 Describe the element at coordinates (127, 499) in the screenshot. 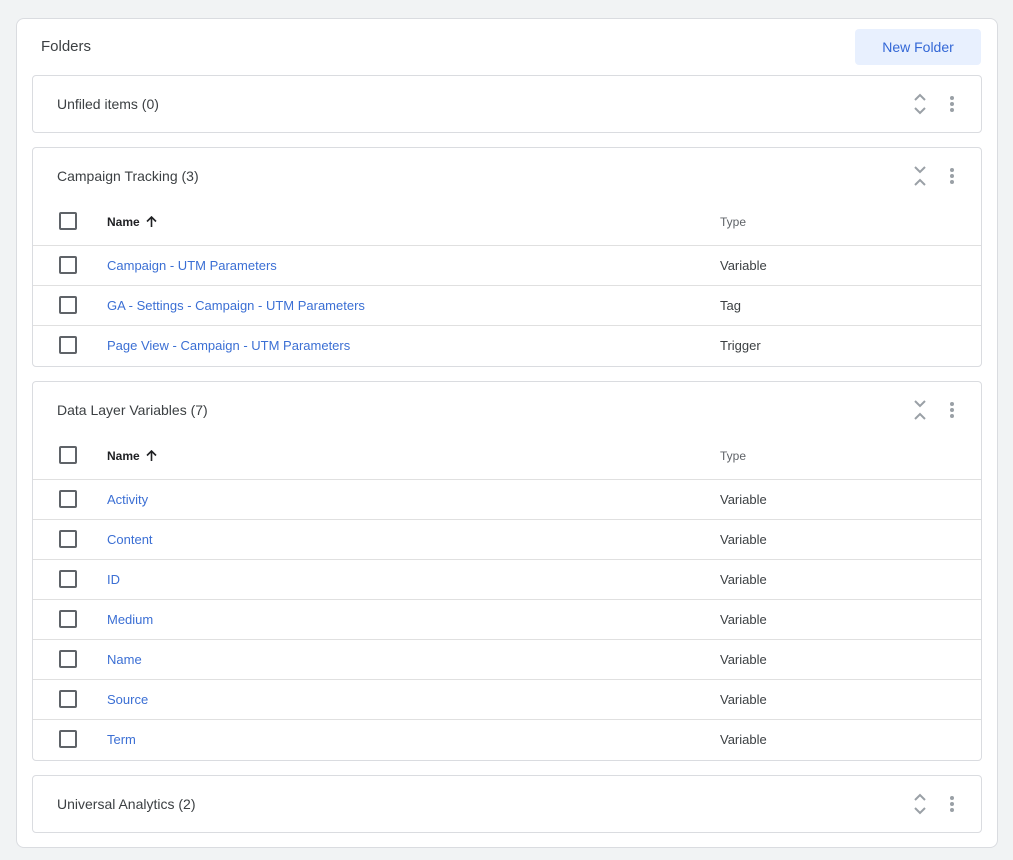

I see `row-name-link: Activity` at that location.